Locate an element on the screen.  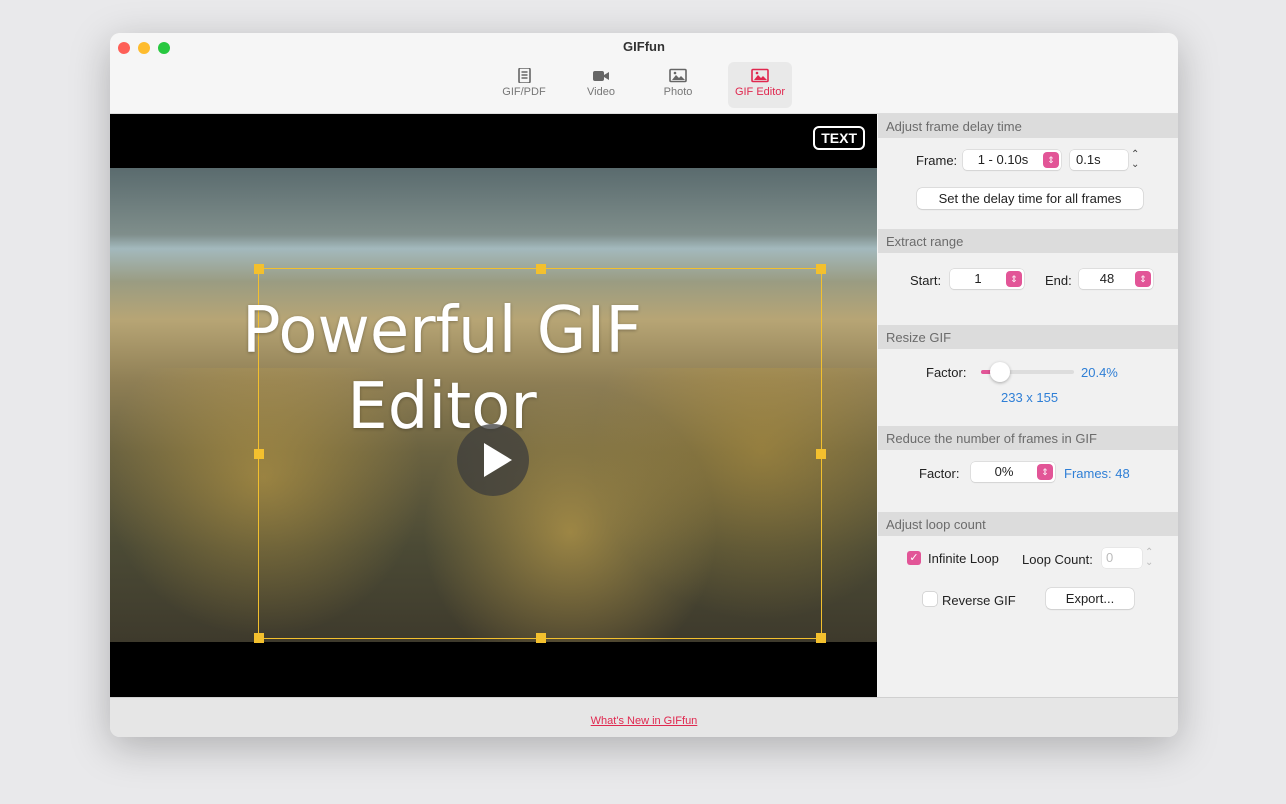
whats-new-link: What's New in GIFfun is located at coordinates (644, 721).